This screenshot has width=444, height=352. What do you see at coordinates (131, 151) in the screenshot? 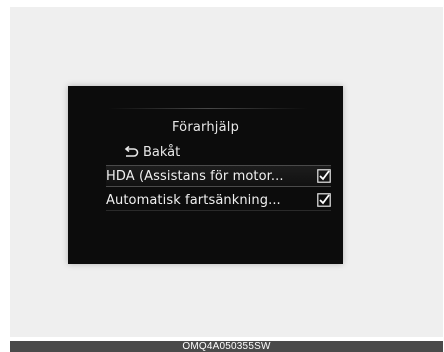
I see `return-arrow-icon` at bounding box center [131, 151].